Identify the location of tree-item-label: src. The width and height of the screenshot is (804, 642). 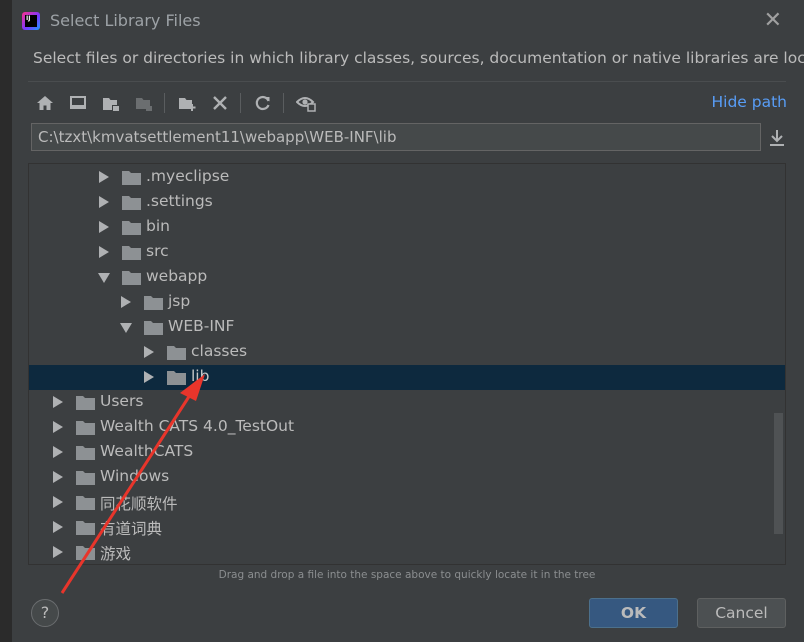
(157, 251).